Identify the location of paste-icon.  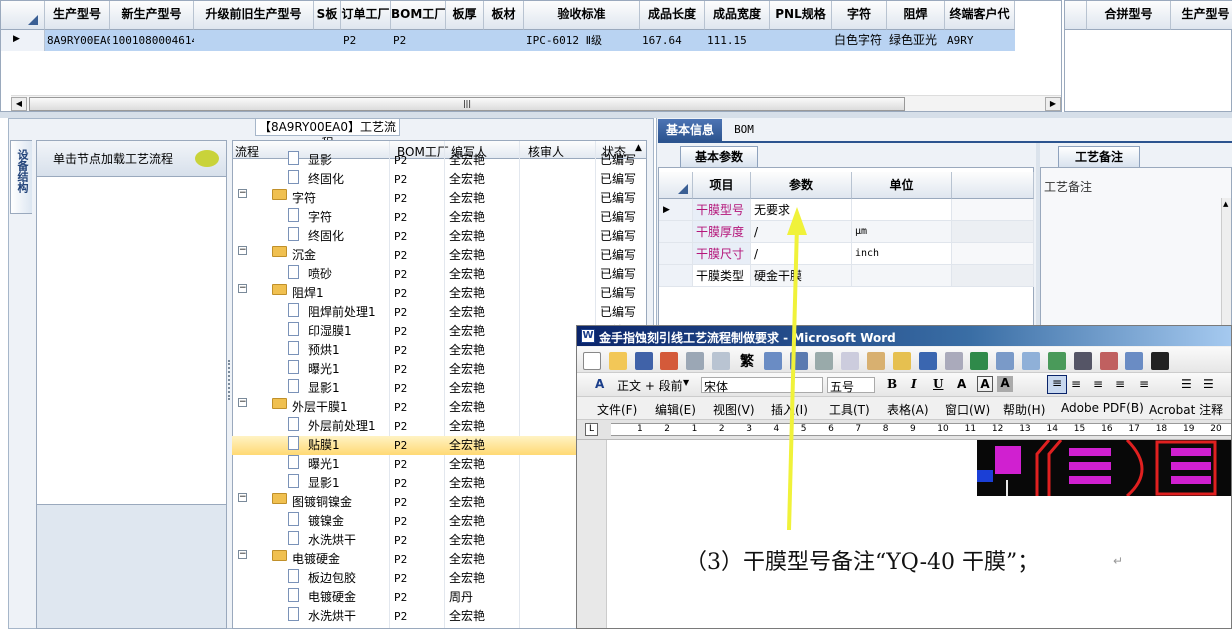
(876, 361).